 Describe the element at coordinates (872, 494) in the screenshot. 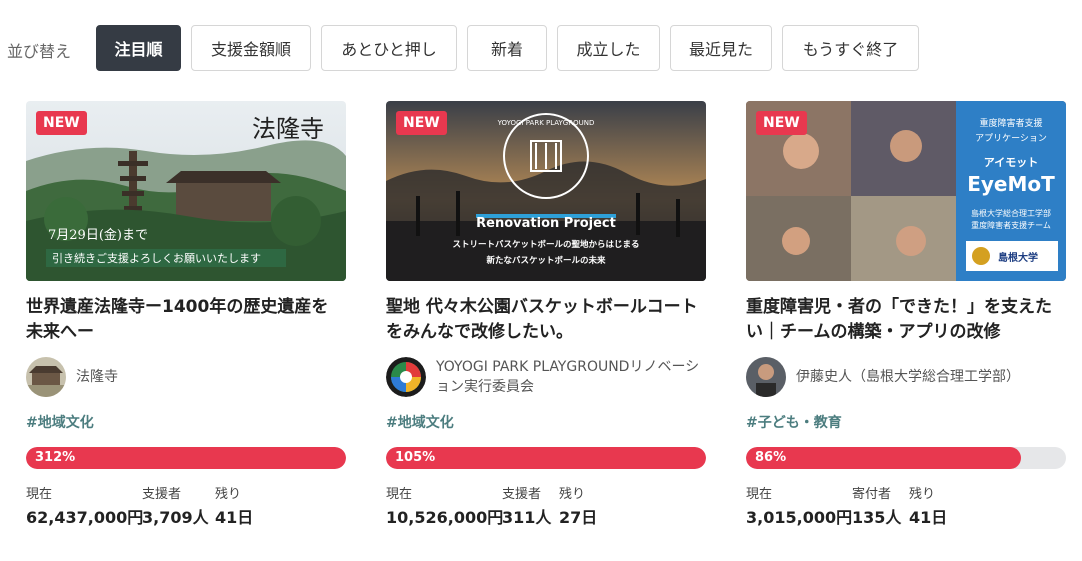

I see `supporters-label: 寄付者` at that location.